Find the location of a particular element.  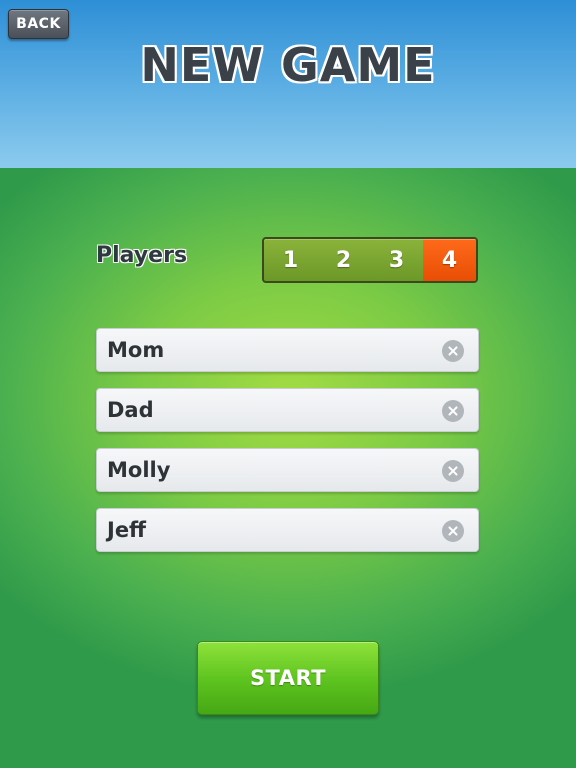

page-title: NEW GAME is located at coordinates (288, 65).